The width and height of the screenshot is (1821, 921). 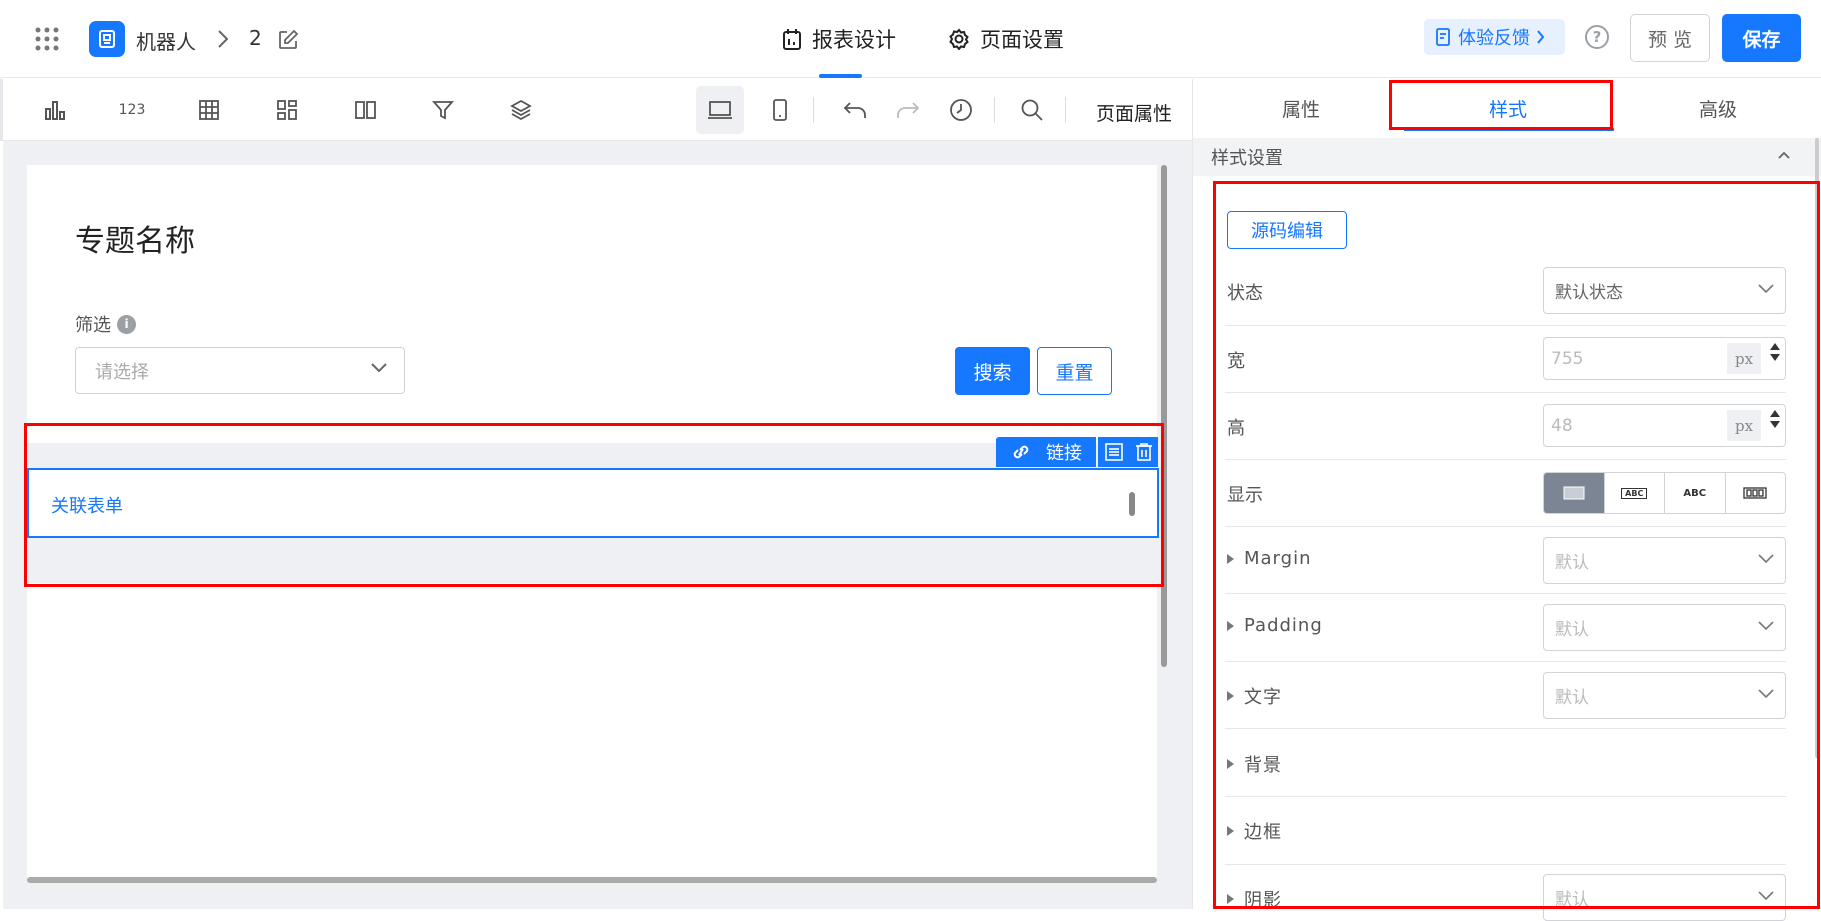 What do you see at coordinates (55, 110) in the screenshot?
I see `bar-chart-icon` at bounding box center [55, 110].